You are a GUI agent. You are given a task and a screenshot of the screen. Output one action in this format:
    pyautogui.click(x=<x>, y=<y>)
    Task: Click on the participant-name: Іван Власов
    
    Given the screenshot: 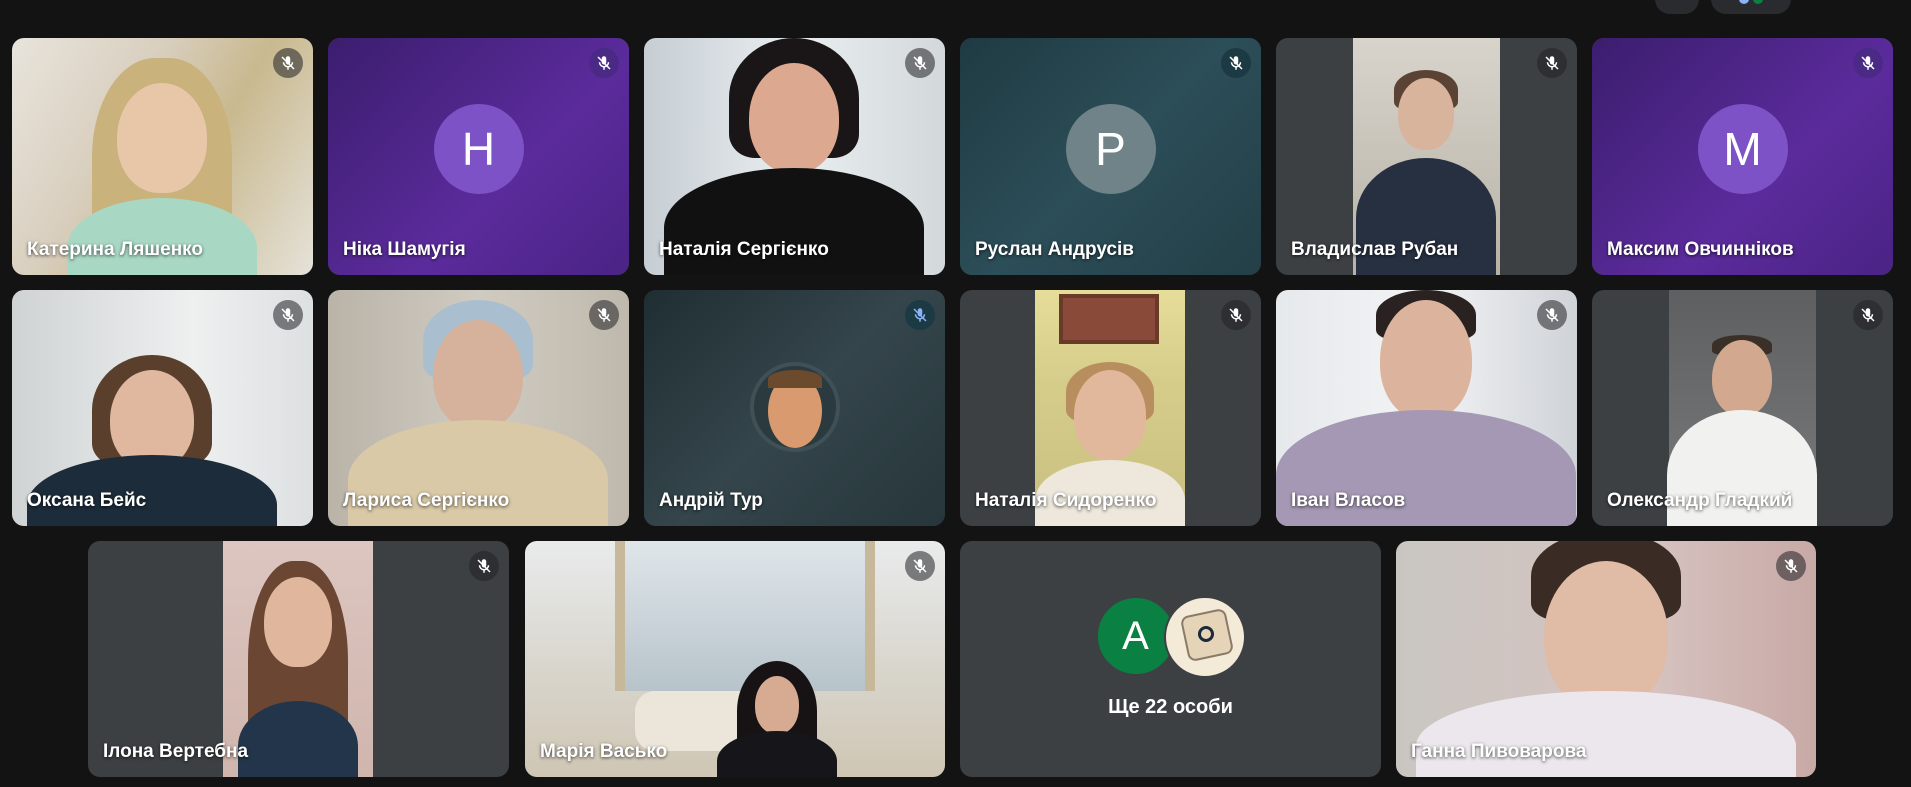 What is the action you would take?
    pyautogui.click(x=1348, y=500)
    